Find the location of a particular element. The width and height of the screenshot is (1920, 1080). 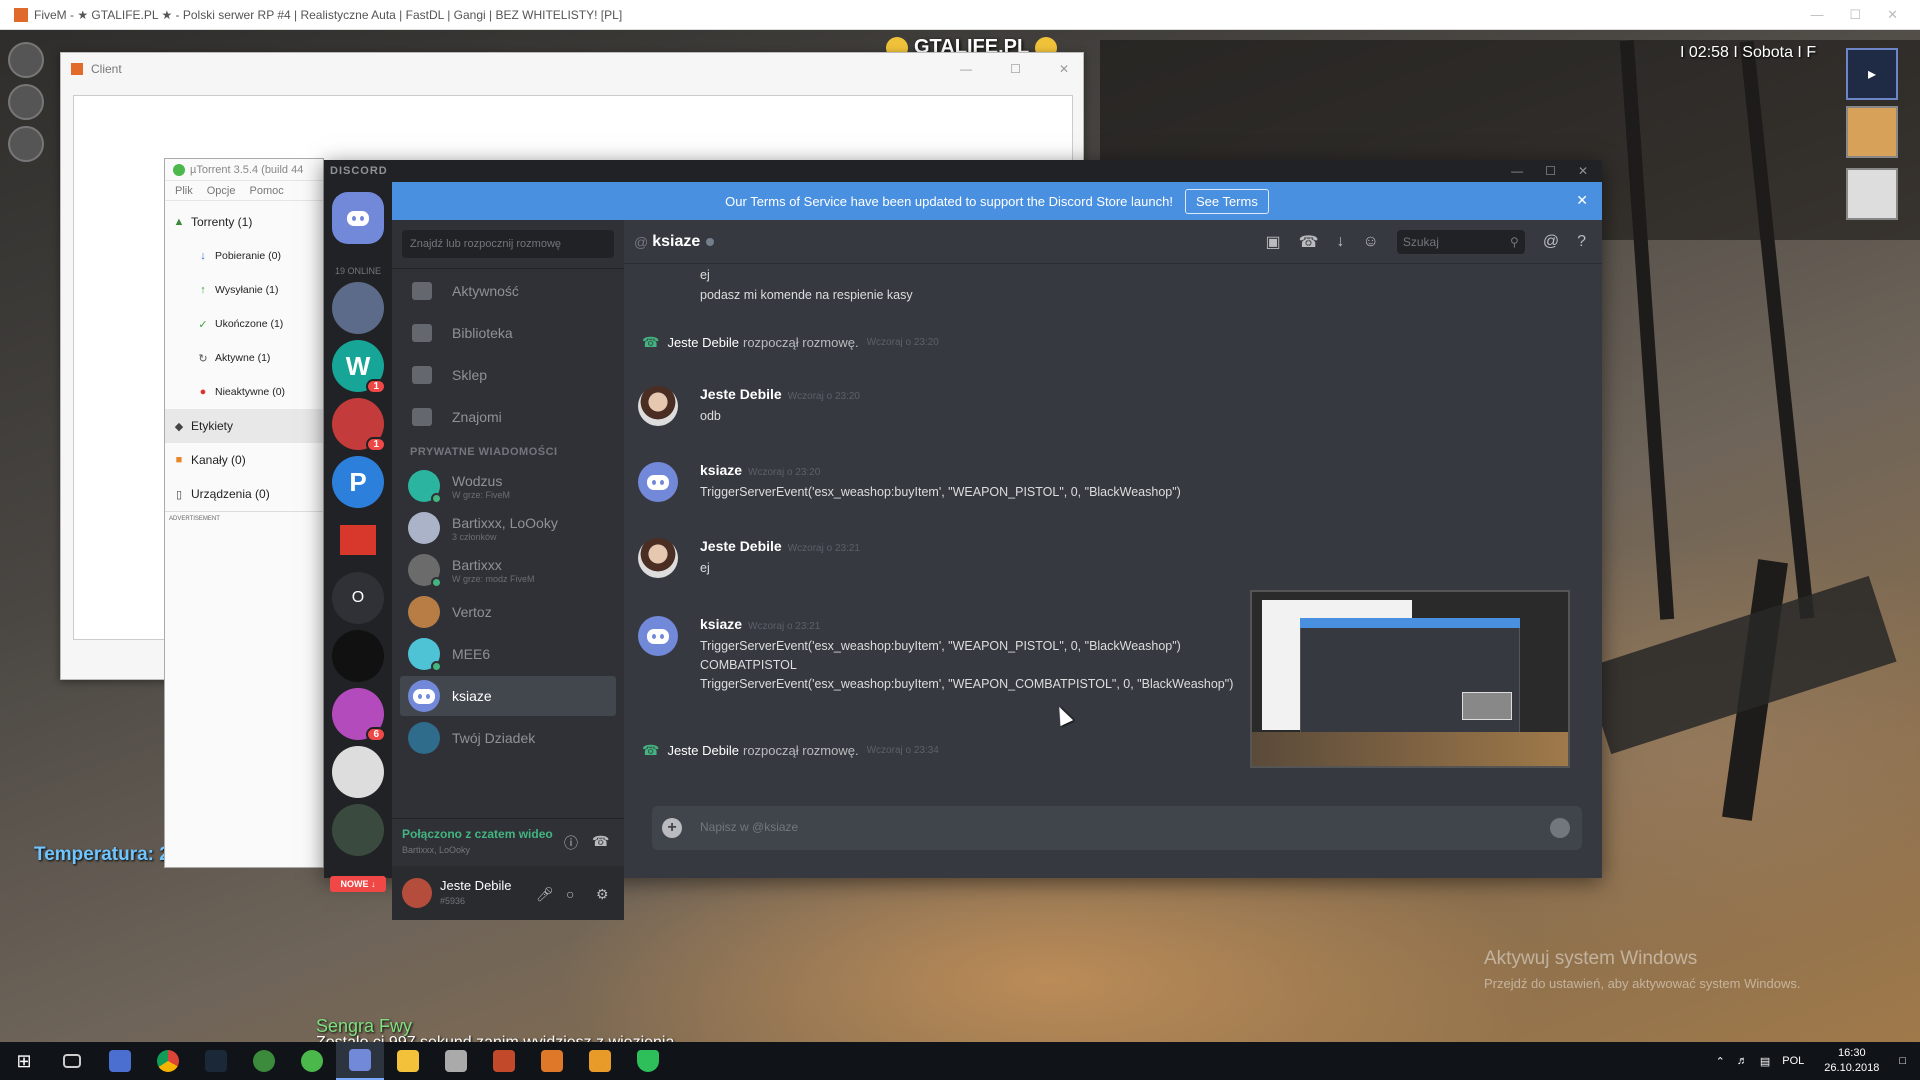

server-icon: 1 is located at coordinates (359, 425).